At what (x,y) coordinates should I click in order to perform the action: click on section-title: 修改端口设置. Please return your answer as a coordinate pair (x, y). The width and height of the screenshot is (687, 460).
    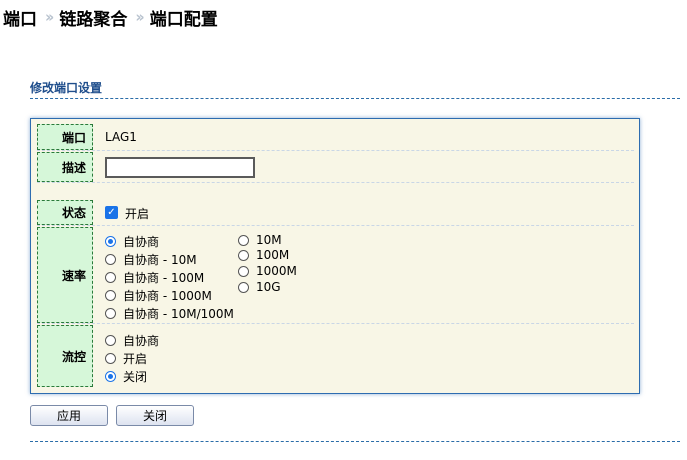
    Looking at the image, I should click on (66, 88).